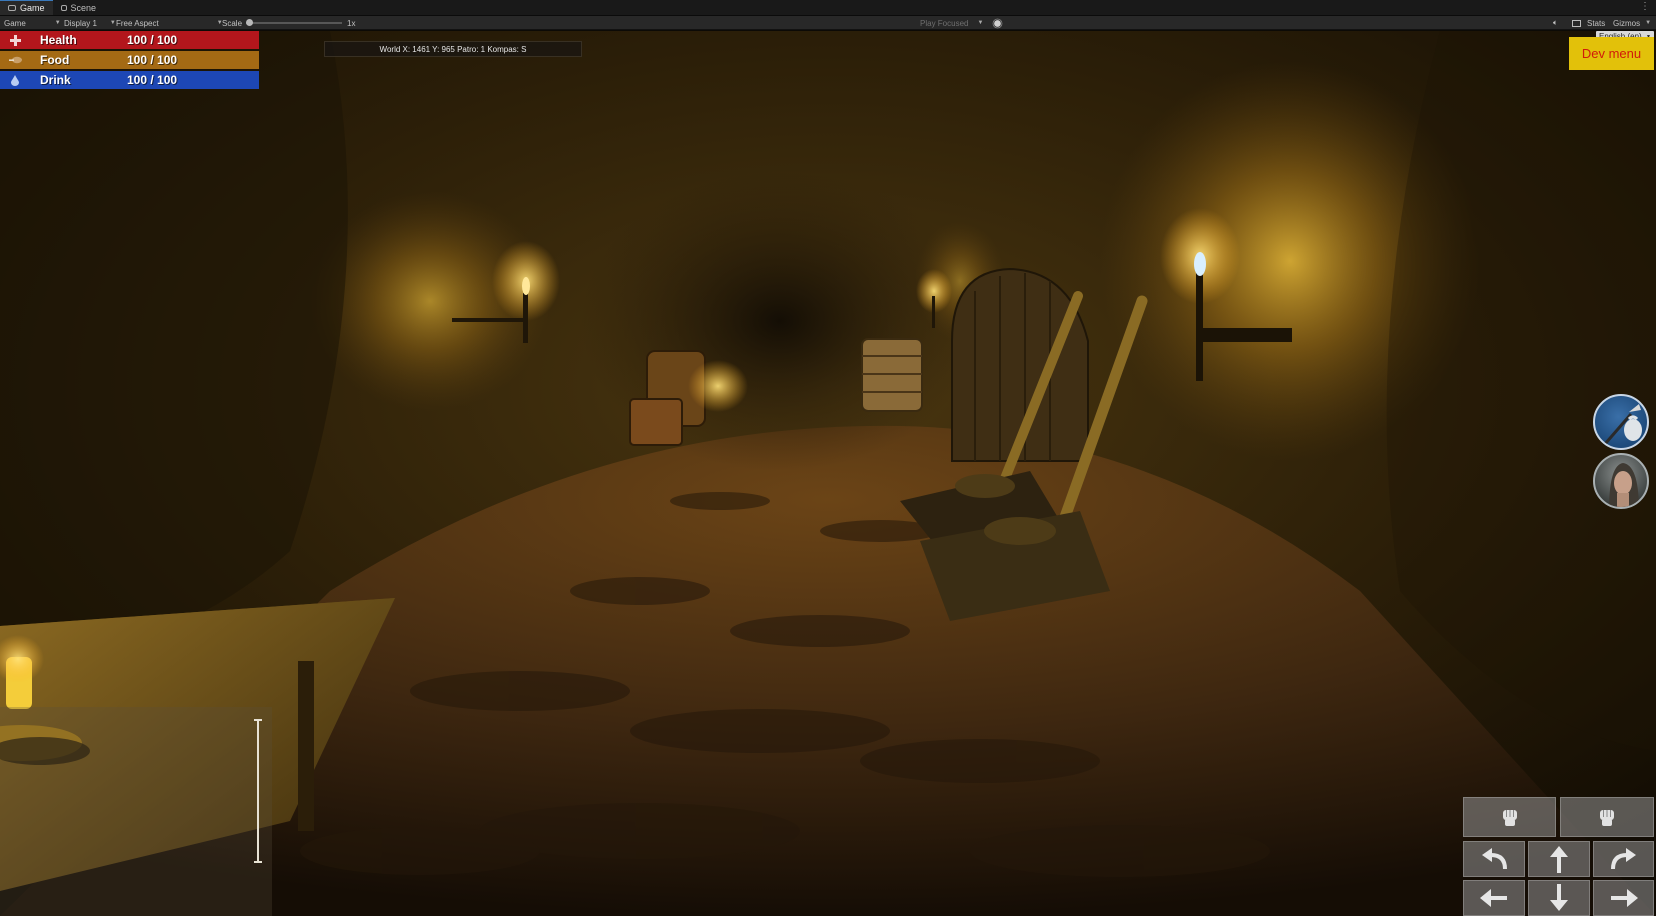  Describe the element at coordinates (63, 7) in the screenshot. I see `grid-icon` at that location.